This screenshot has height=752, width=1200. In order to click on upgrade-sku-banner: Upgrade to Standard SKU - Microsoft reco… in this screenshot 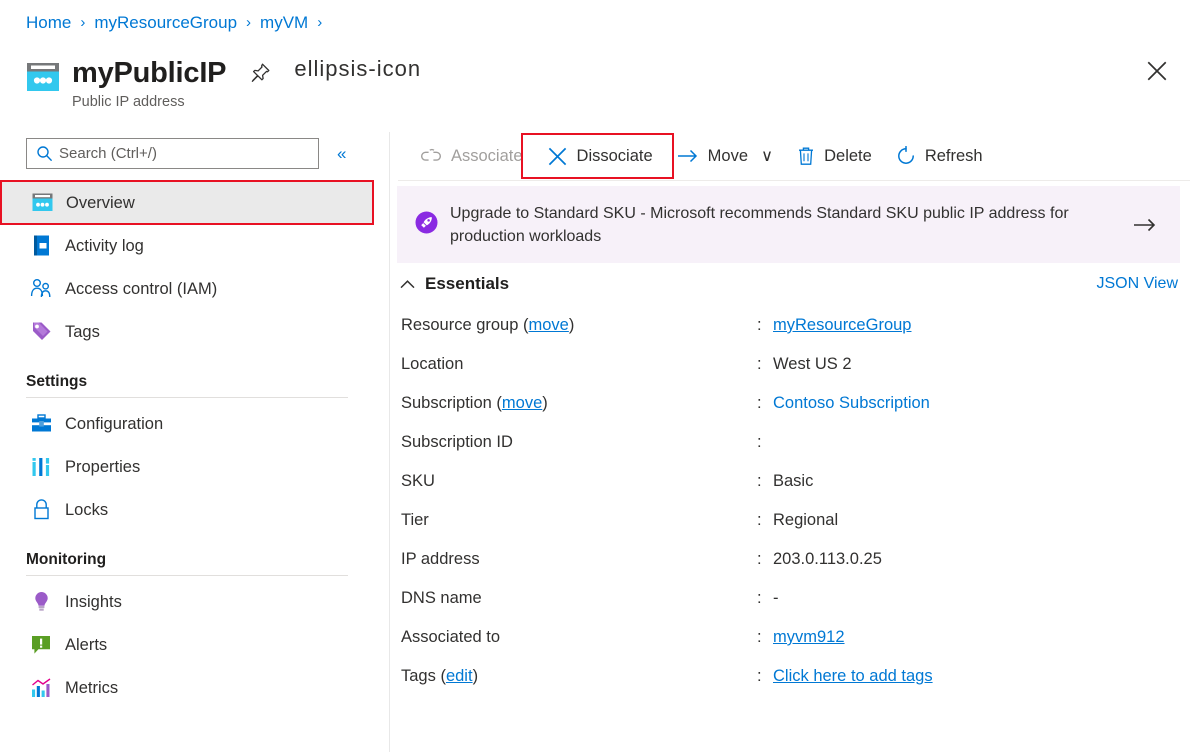, I will do `click(788, 224)`.